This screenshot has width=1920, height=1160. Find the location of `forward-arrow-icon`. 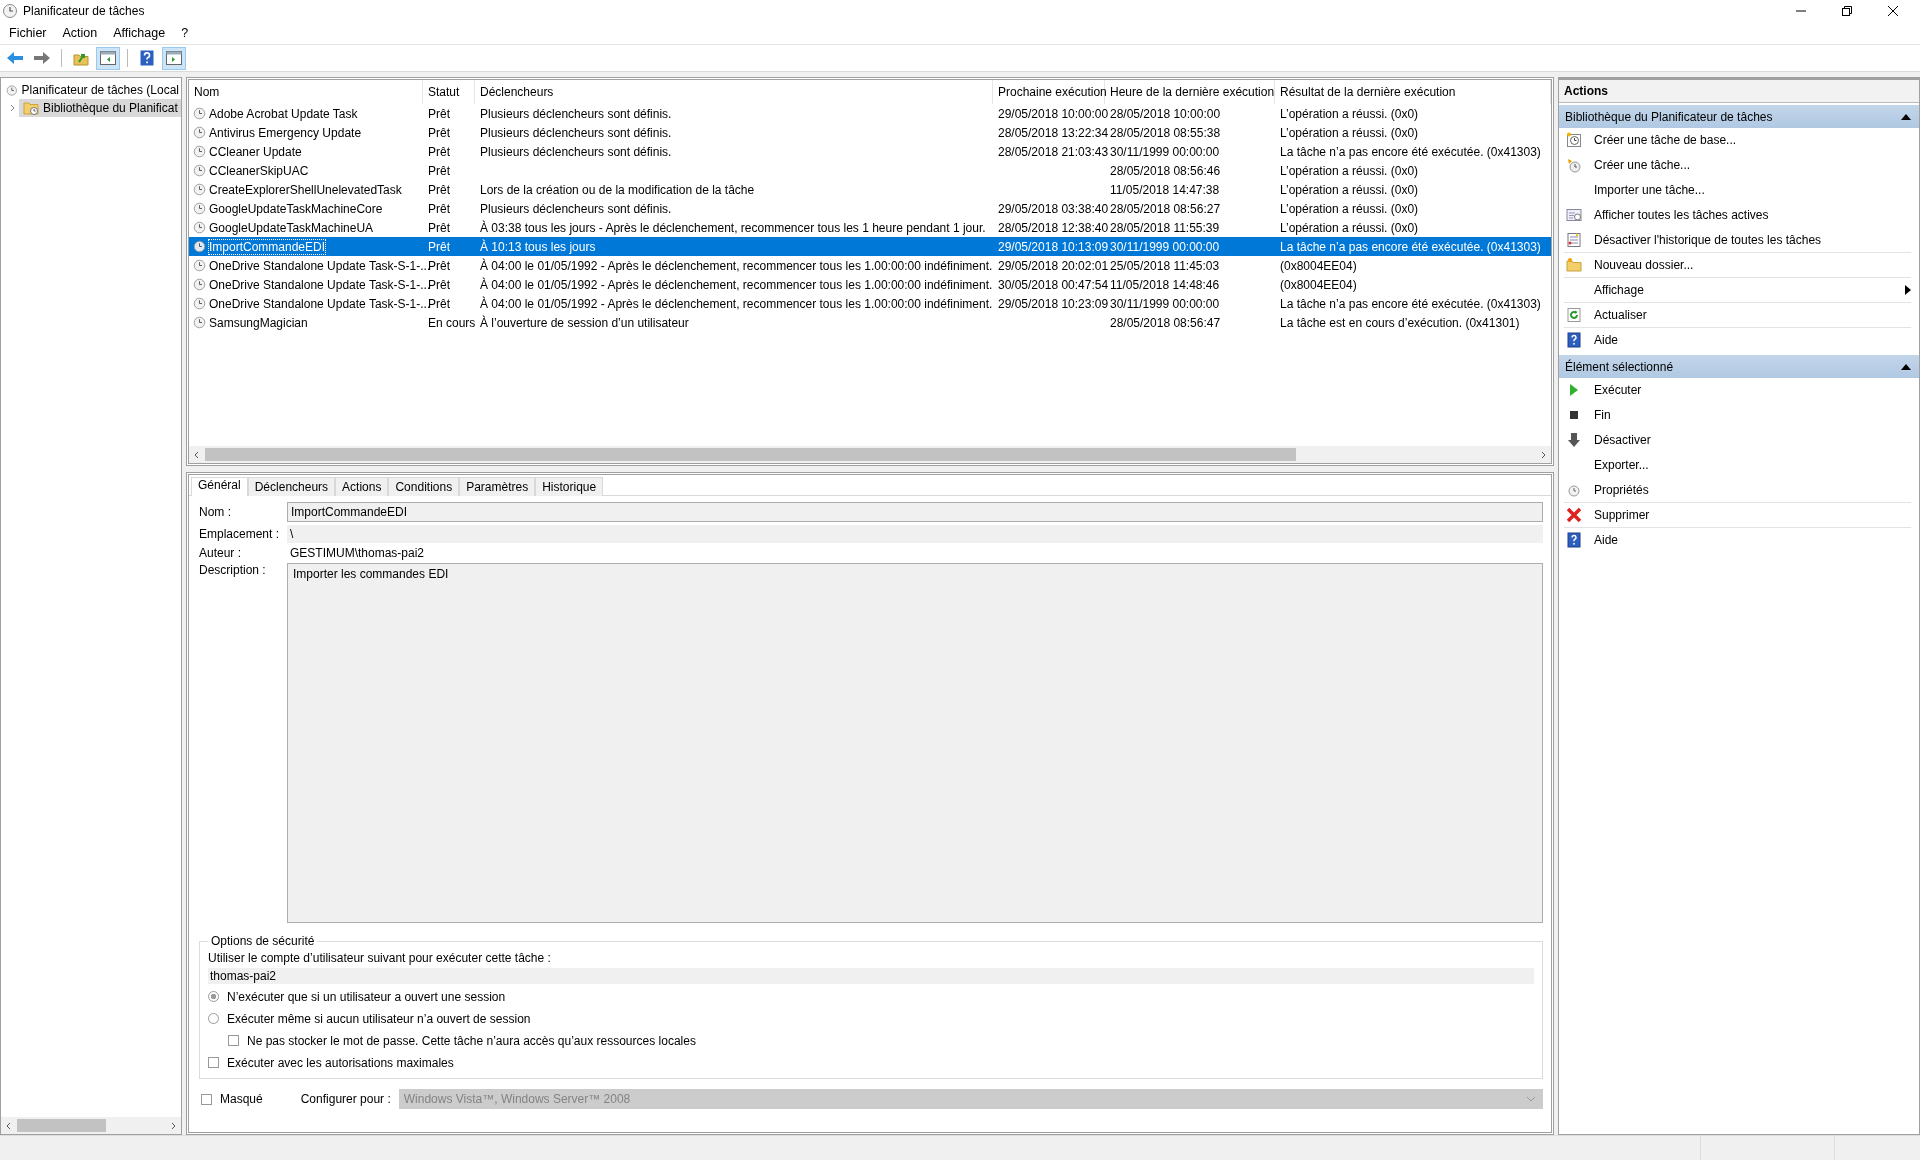

forward-arrow-icon is located at coordinates (42, 58).